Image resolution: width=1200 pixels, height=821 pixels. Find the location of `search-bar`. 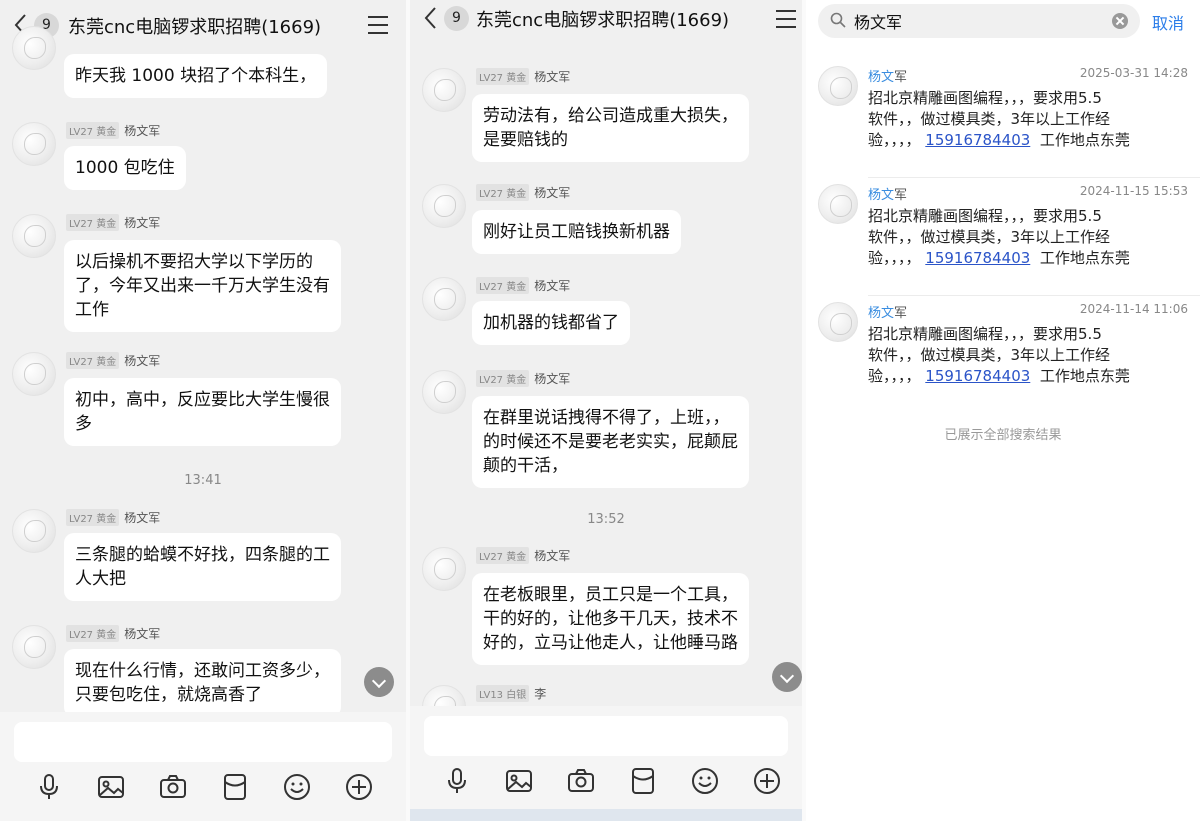

search-bar is located at coordinates (979, 21).